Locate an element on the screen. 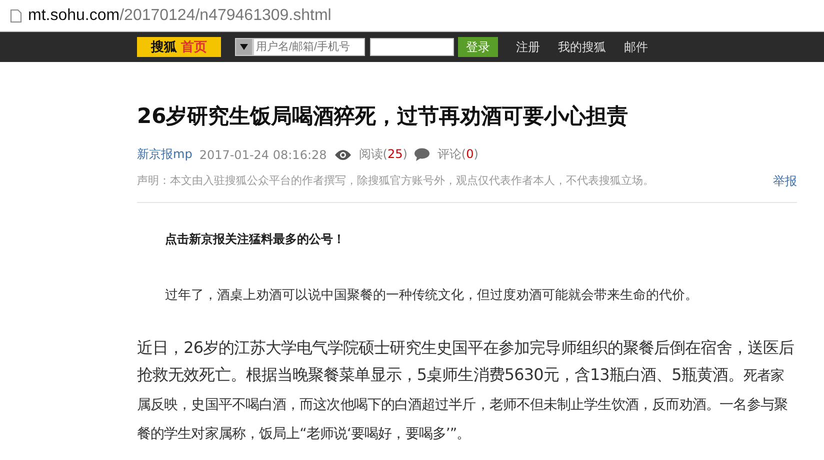 The width and height of the screenshot is (824, 460). home-logo-link: 搜狐 首页 is located at coordinates (179, 47).